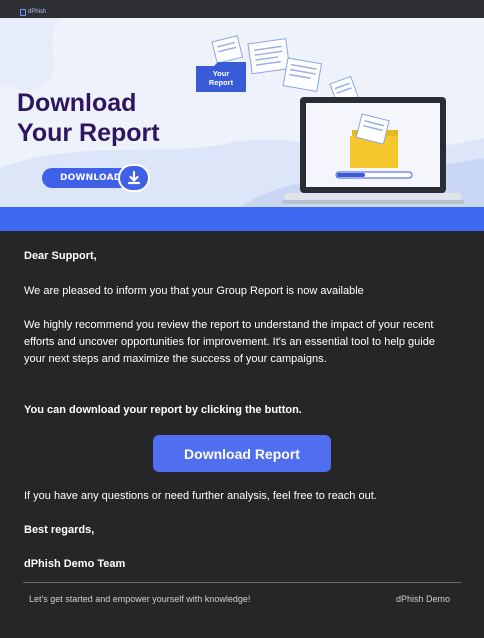  I want to click on brand-logo: dPhish, so click(33, 12).